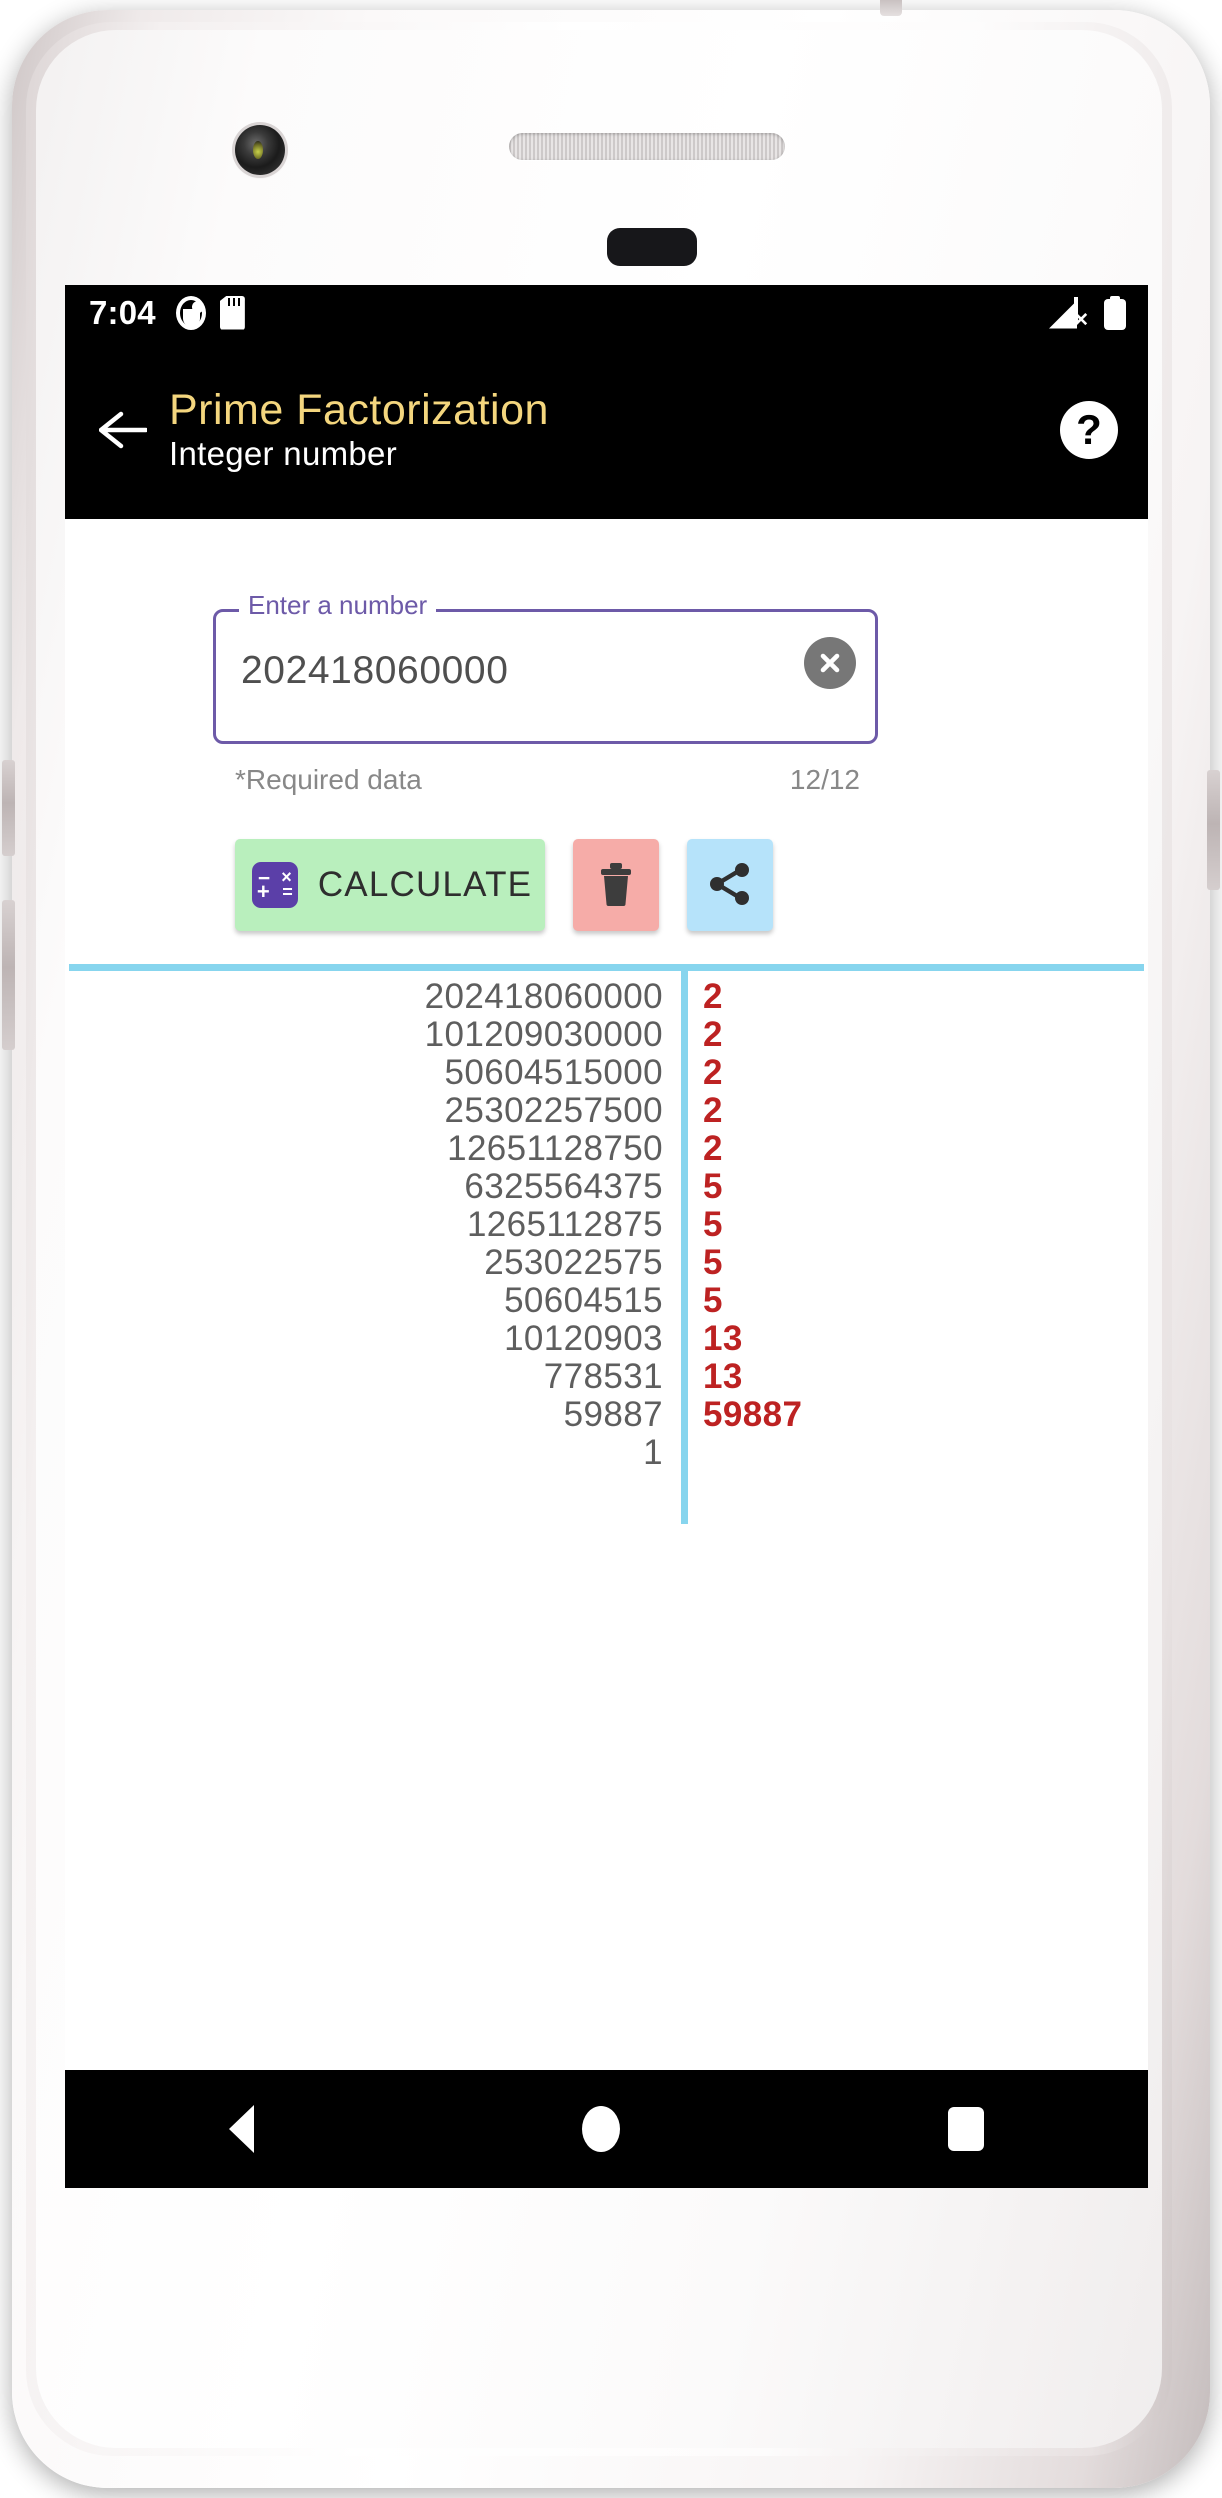 The height and width of the screenshot is (2498, 1222). I want to click on table-row: 202418060000 2, so click(606, 996).